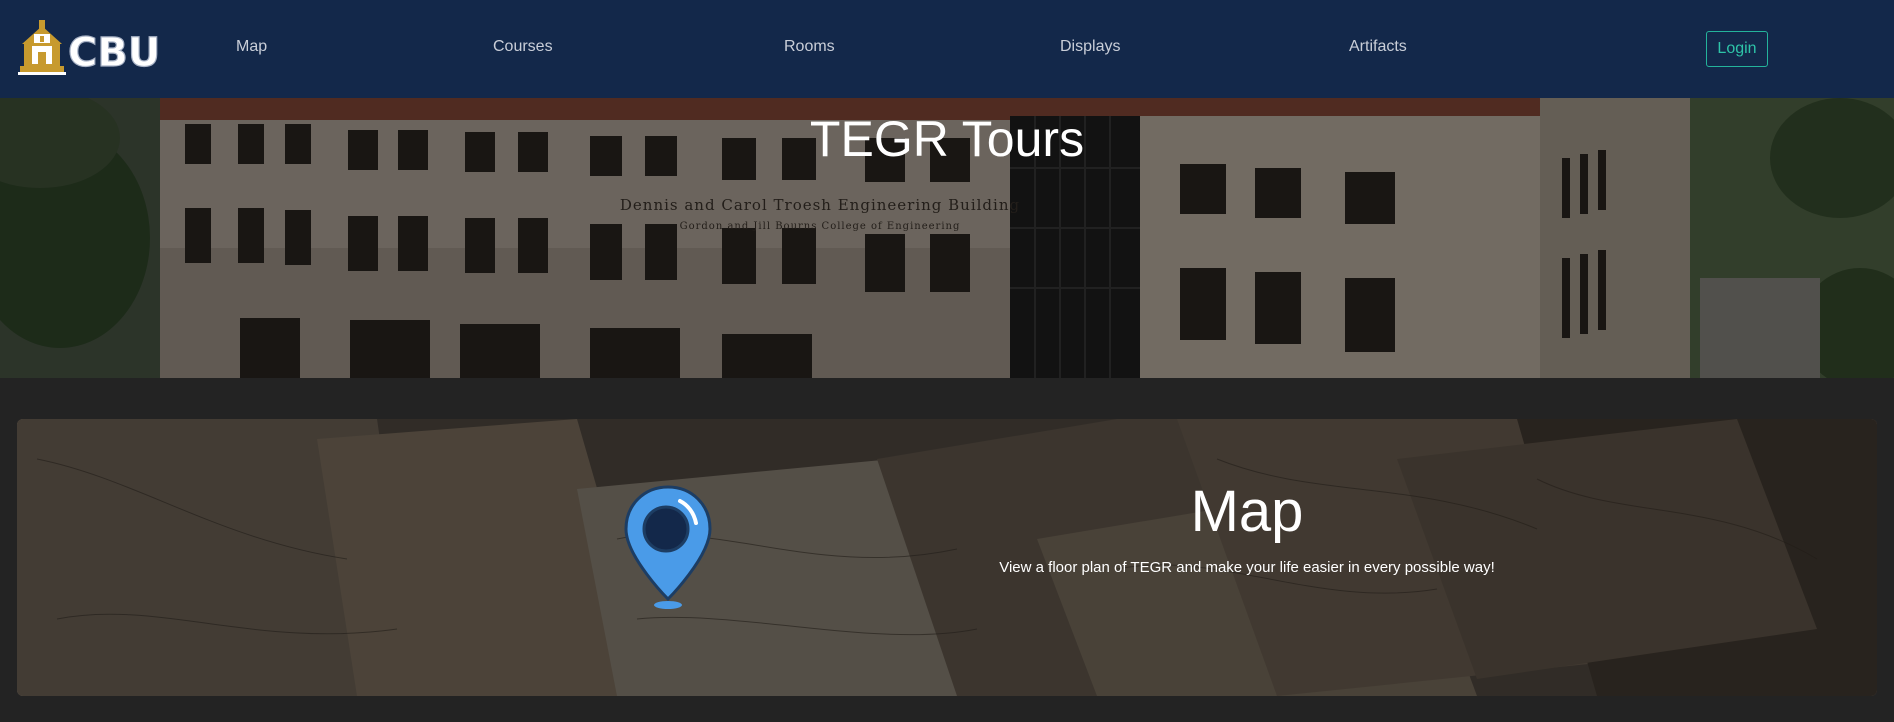 This screenshot has width=1894, height=722. What do you see at coordinates (251, 47) in the screenshot?
I see `nav-map: Map` at bounding box center [251, 47].